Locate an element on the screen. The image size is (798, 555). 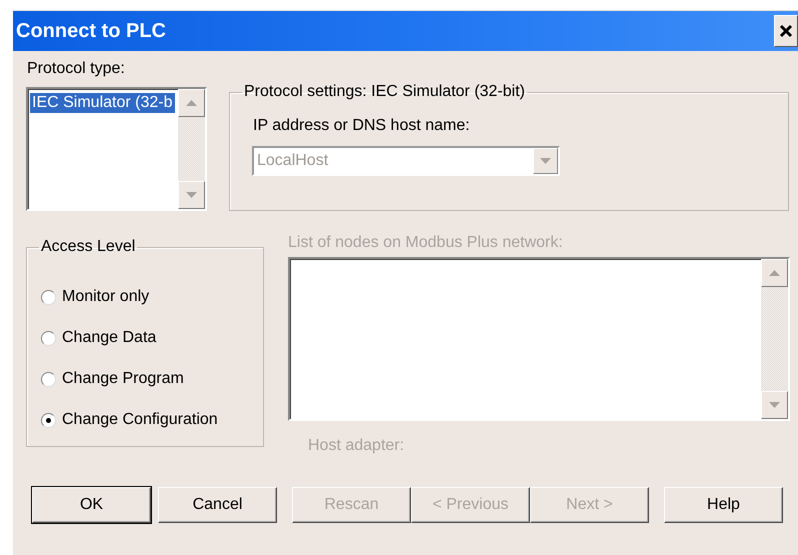
group-title: Access Level is located at coordinates (88, 247).